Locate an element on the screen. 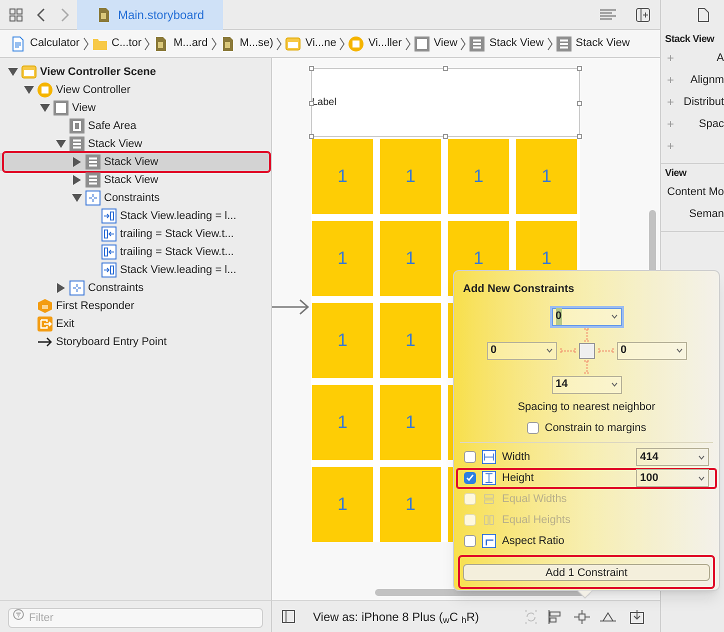 This screenshot has width=724, height=632. constraint-label: Equal Widths is located at coordinates (534, 499).